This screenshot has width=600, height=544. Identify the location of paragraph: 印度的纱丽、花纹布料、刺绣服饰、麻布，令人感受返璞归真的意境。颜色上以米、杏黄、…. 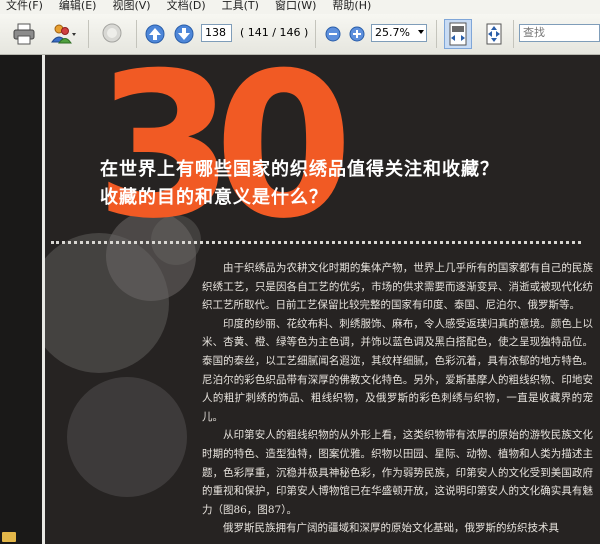
(397, 370).